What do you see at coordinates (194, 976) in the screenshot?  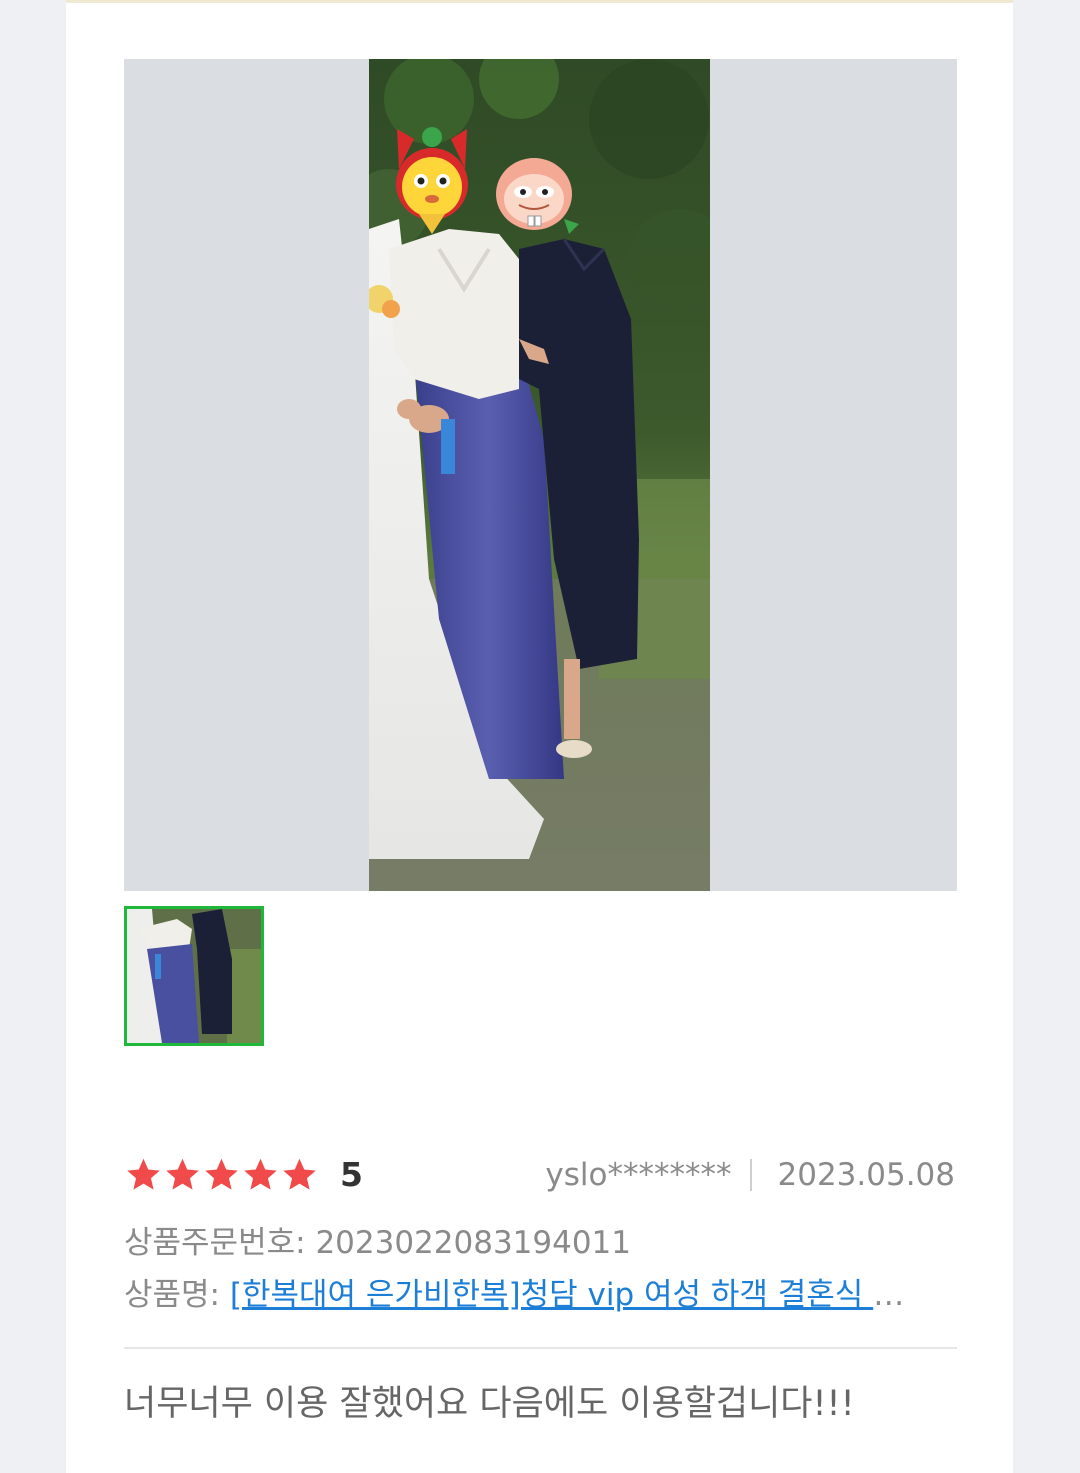 I see `thumbnail-selected` at bounding box center [194, 976].